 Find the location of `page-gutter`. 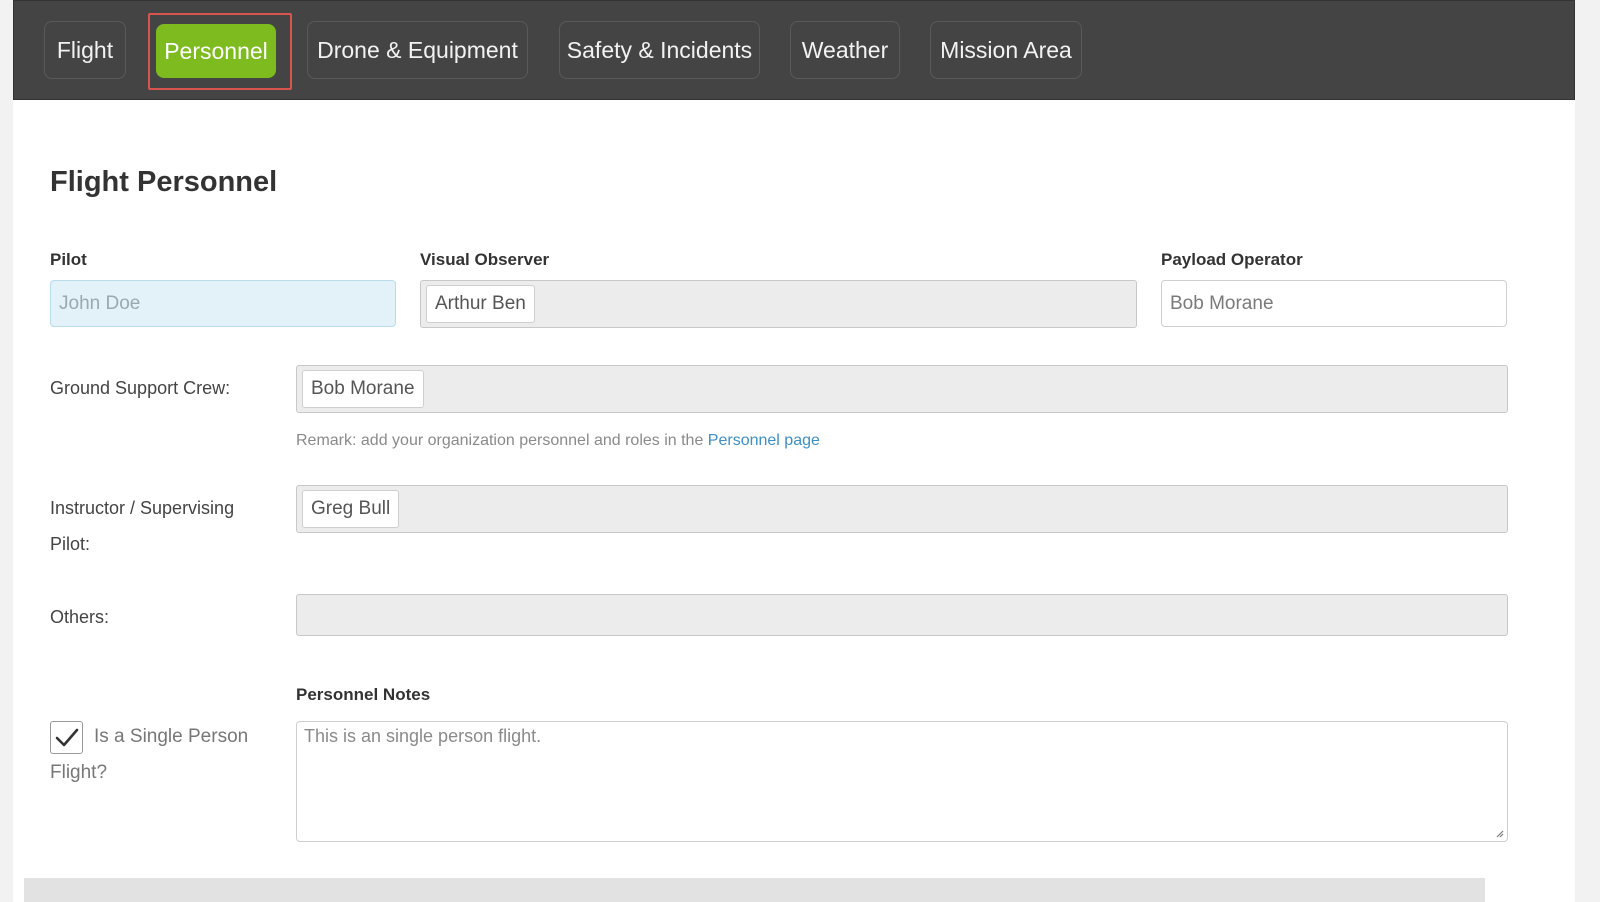

page-gutter is located at coordinates (1587, 451).